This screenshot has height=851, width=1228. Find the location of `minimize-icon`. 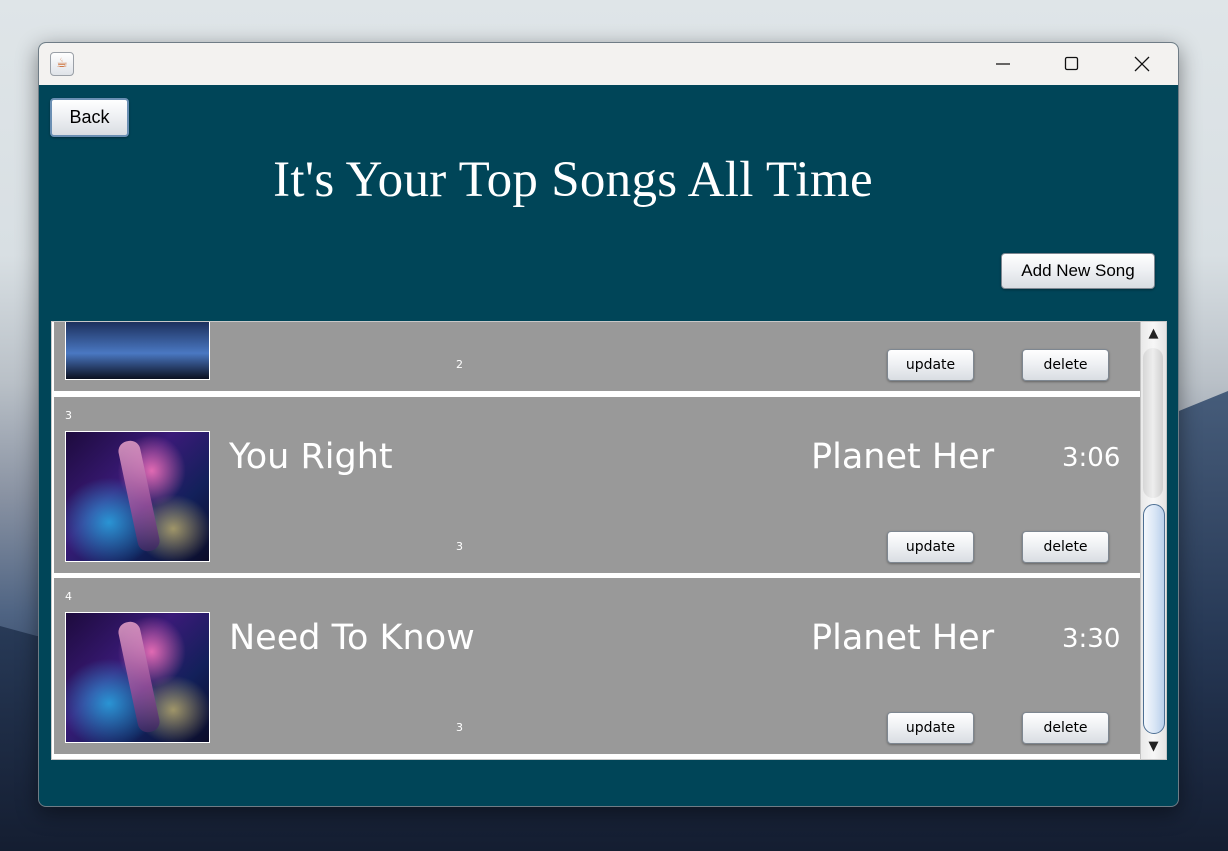

minimize-icon is located at coordinates (1003, 64).